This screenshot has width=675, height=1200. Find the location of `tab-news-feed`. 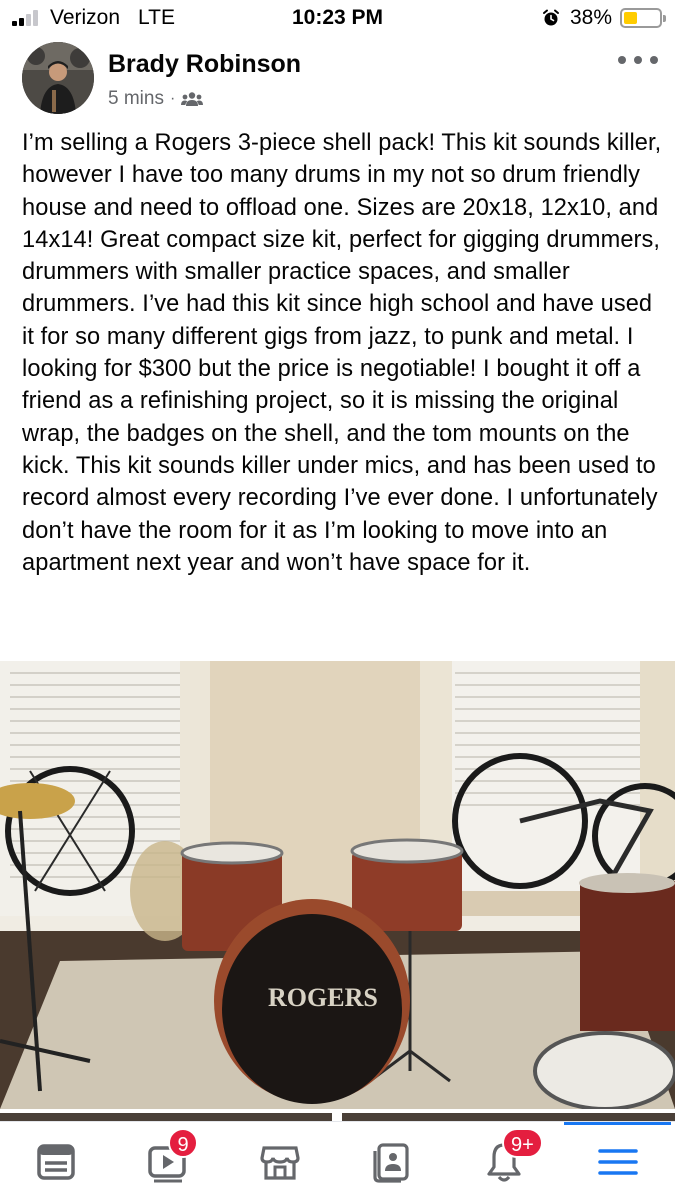

tab-news-feed is located at coordinates (56, 1161).